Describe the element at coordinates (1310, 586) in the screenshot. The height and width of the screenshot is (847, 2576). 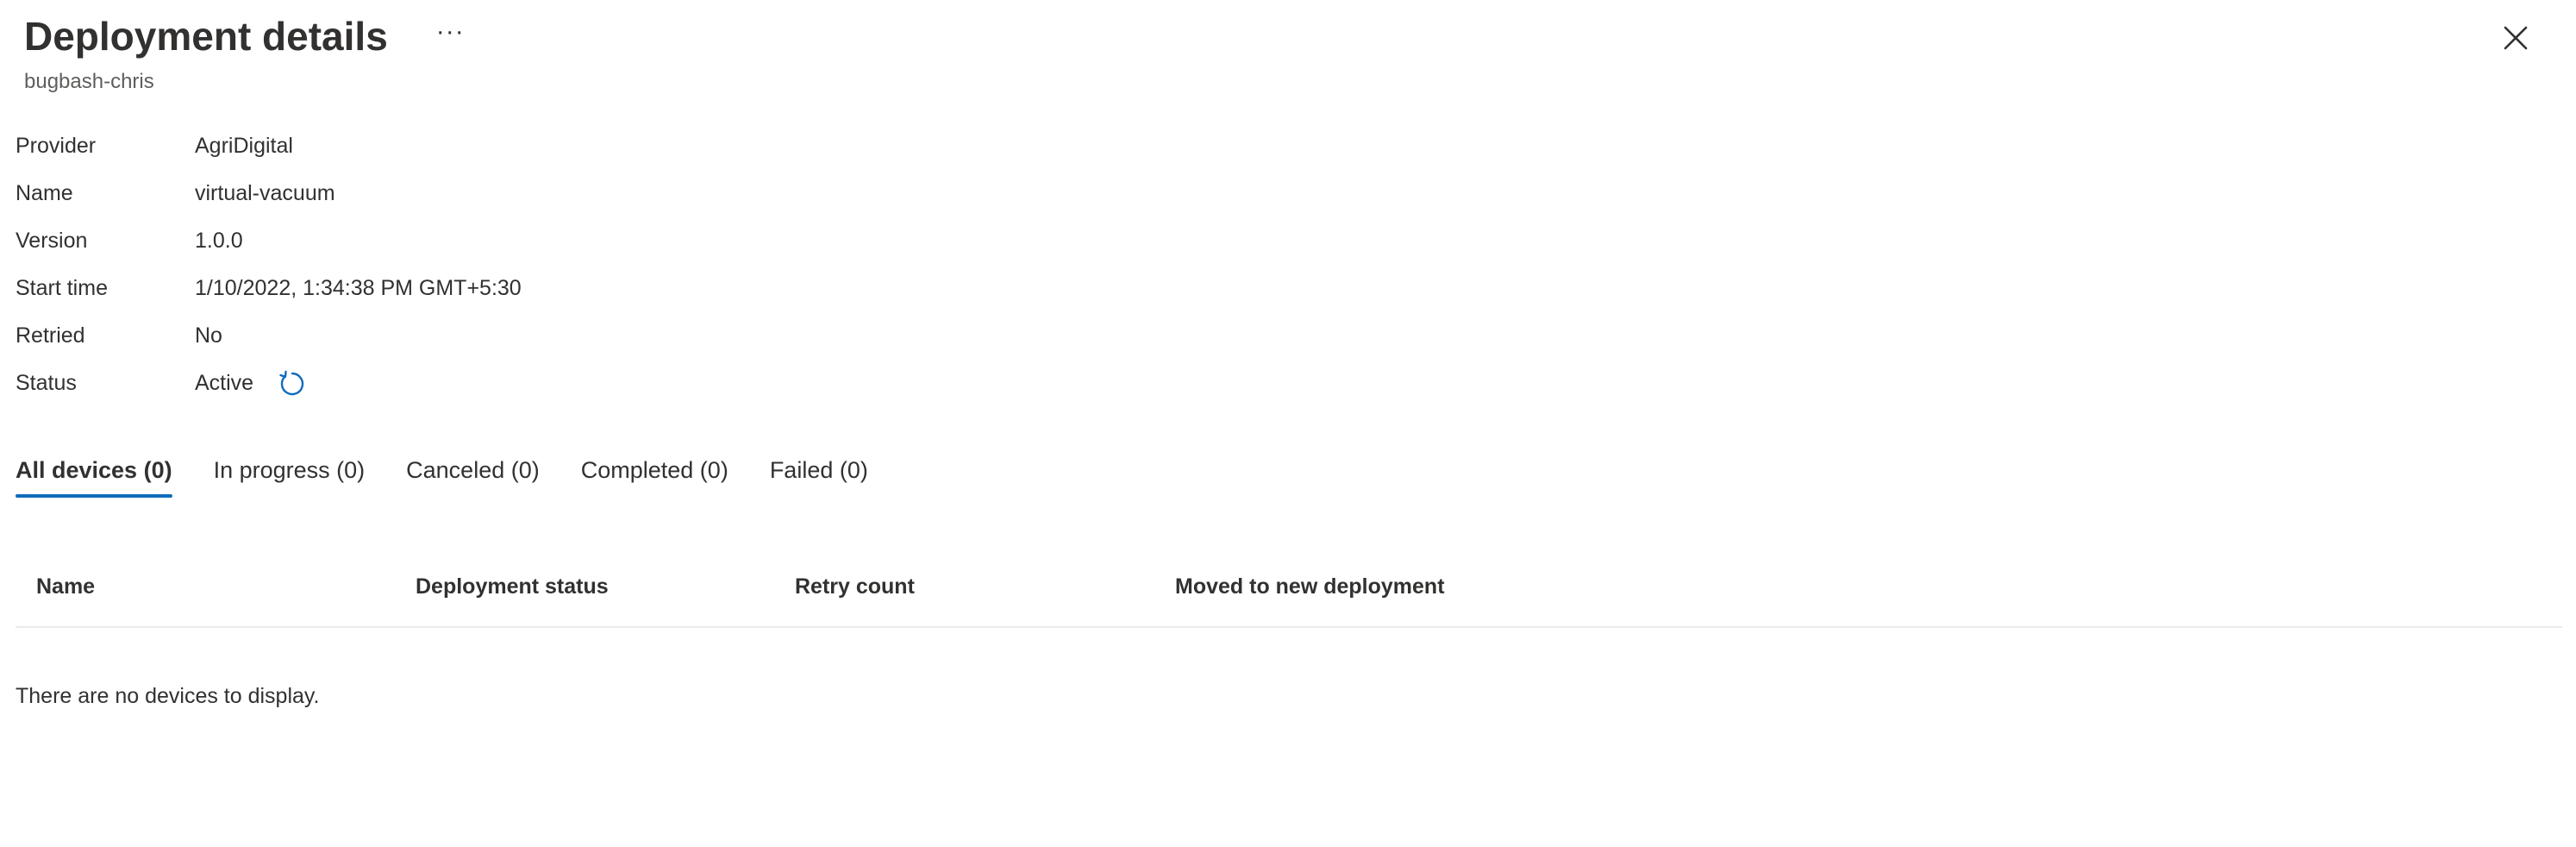
I see `column-header-moved-to-new-deployment: Moved to new deployment` at that location.